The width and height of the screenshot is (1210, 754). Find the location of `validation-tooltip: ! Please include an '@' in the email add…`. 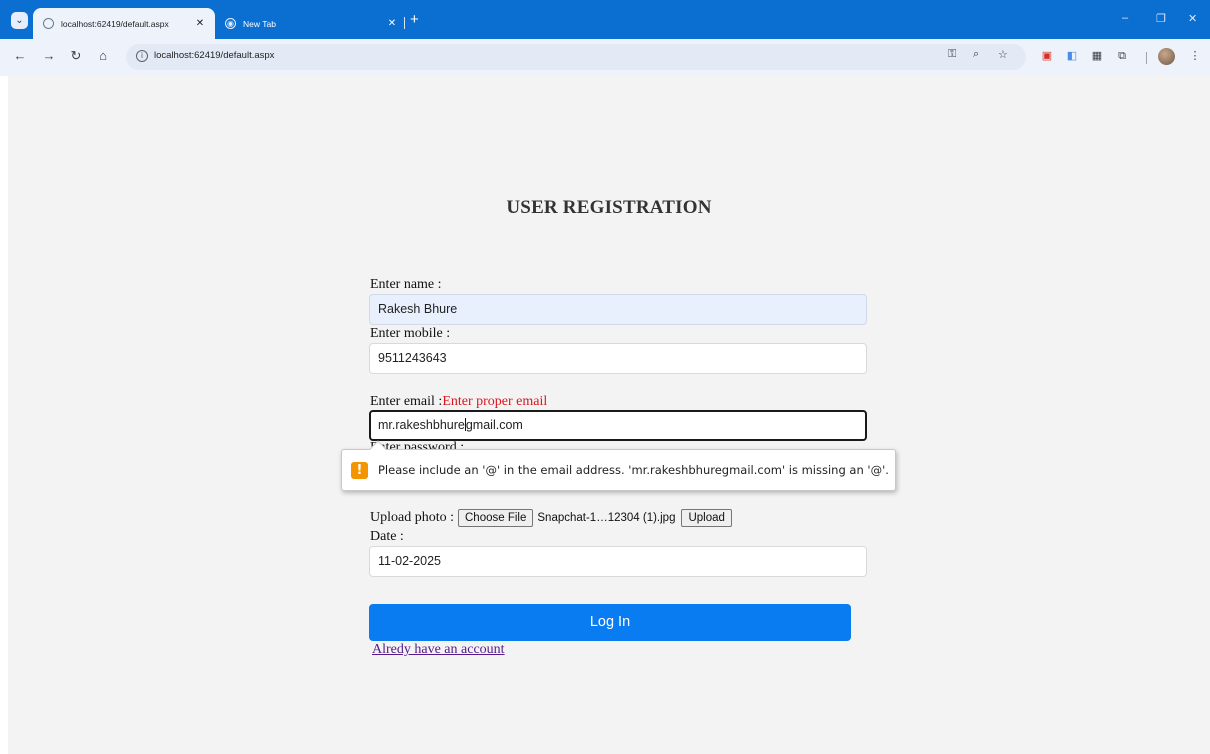

validation-tooltip: ! Please include an '@' in the email add… is located at coordinates (618, 465).